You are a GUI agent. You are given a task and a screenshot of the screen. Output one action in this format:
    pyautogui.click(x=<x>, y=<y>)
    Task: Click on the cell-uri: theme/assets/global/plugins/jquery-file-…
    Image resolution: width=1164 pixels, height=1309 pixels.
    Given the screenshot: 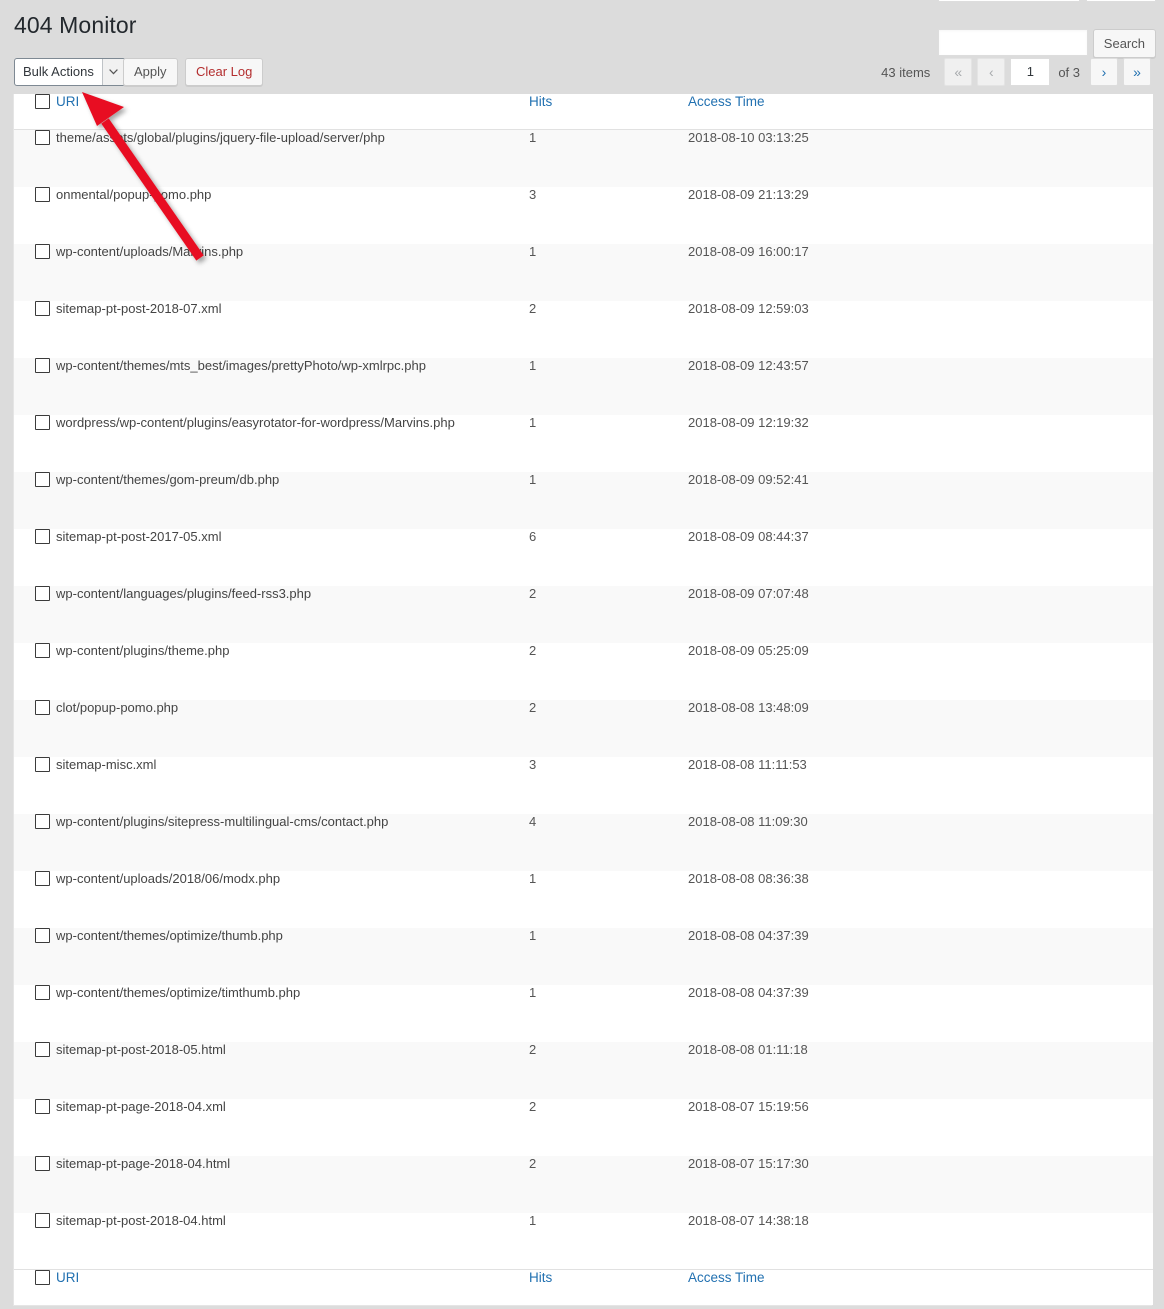 What is the action you would take?
    pyautogui.click(x=292, y=158)
    